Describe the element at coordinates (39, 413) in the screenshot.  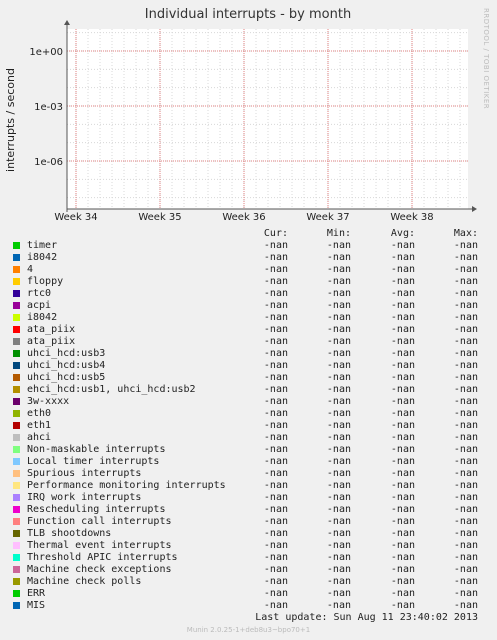
I see `legend-series-name: eth0` at that location.